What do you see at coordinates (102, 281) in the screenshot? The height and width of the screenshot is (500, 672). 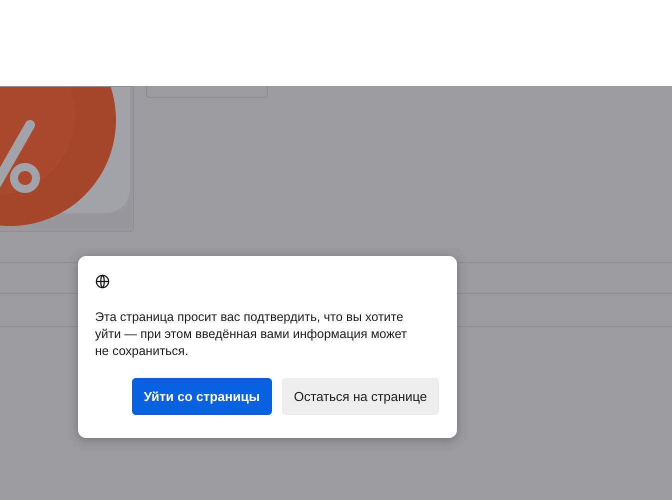 I see `globe-icon` at bounding box center [102, 281].